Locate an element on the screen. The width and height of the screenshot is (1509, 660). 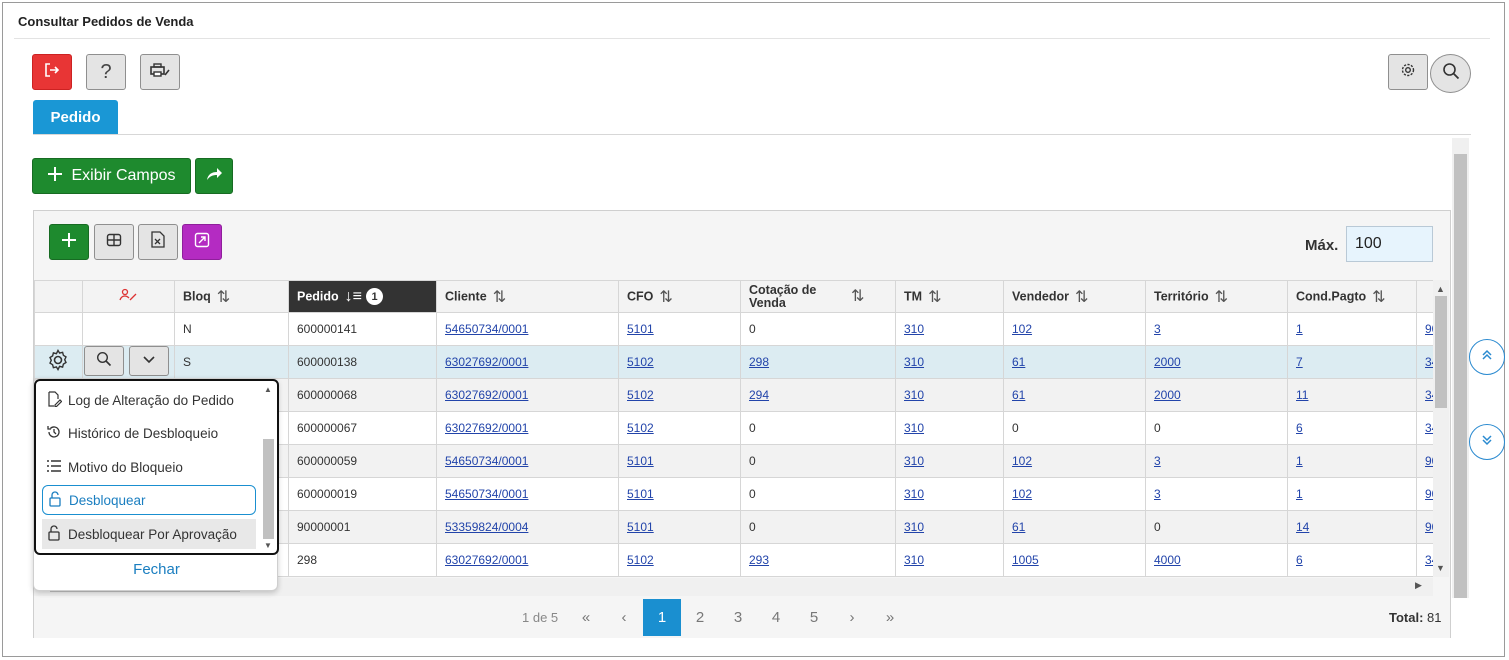
col-cfo-header: CFO ⇅ is located at coordinates (679, 296).